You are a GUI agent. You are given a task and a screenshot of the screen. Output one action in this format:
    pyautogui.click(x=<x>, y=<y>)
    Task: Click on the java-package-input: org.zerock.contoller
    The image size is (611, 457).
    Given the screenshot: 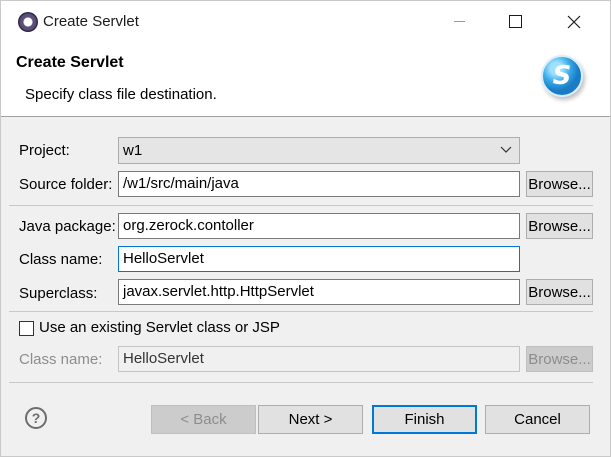 What is the action you would take?
    pyautogui.click(x=319, y=226)
    